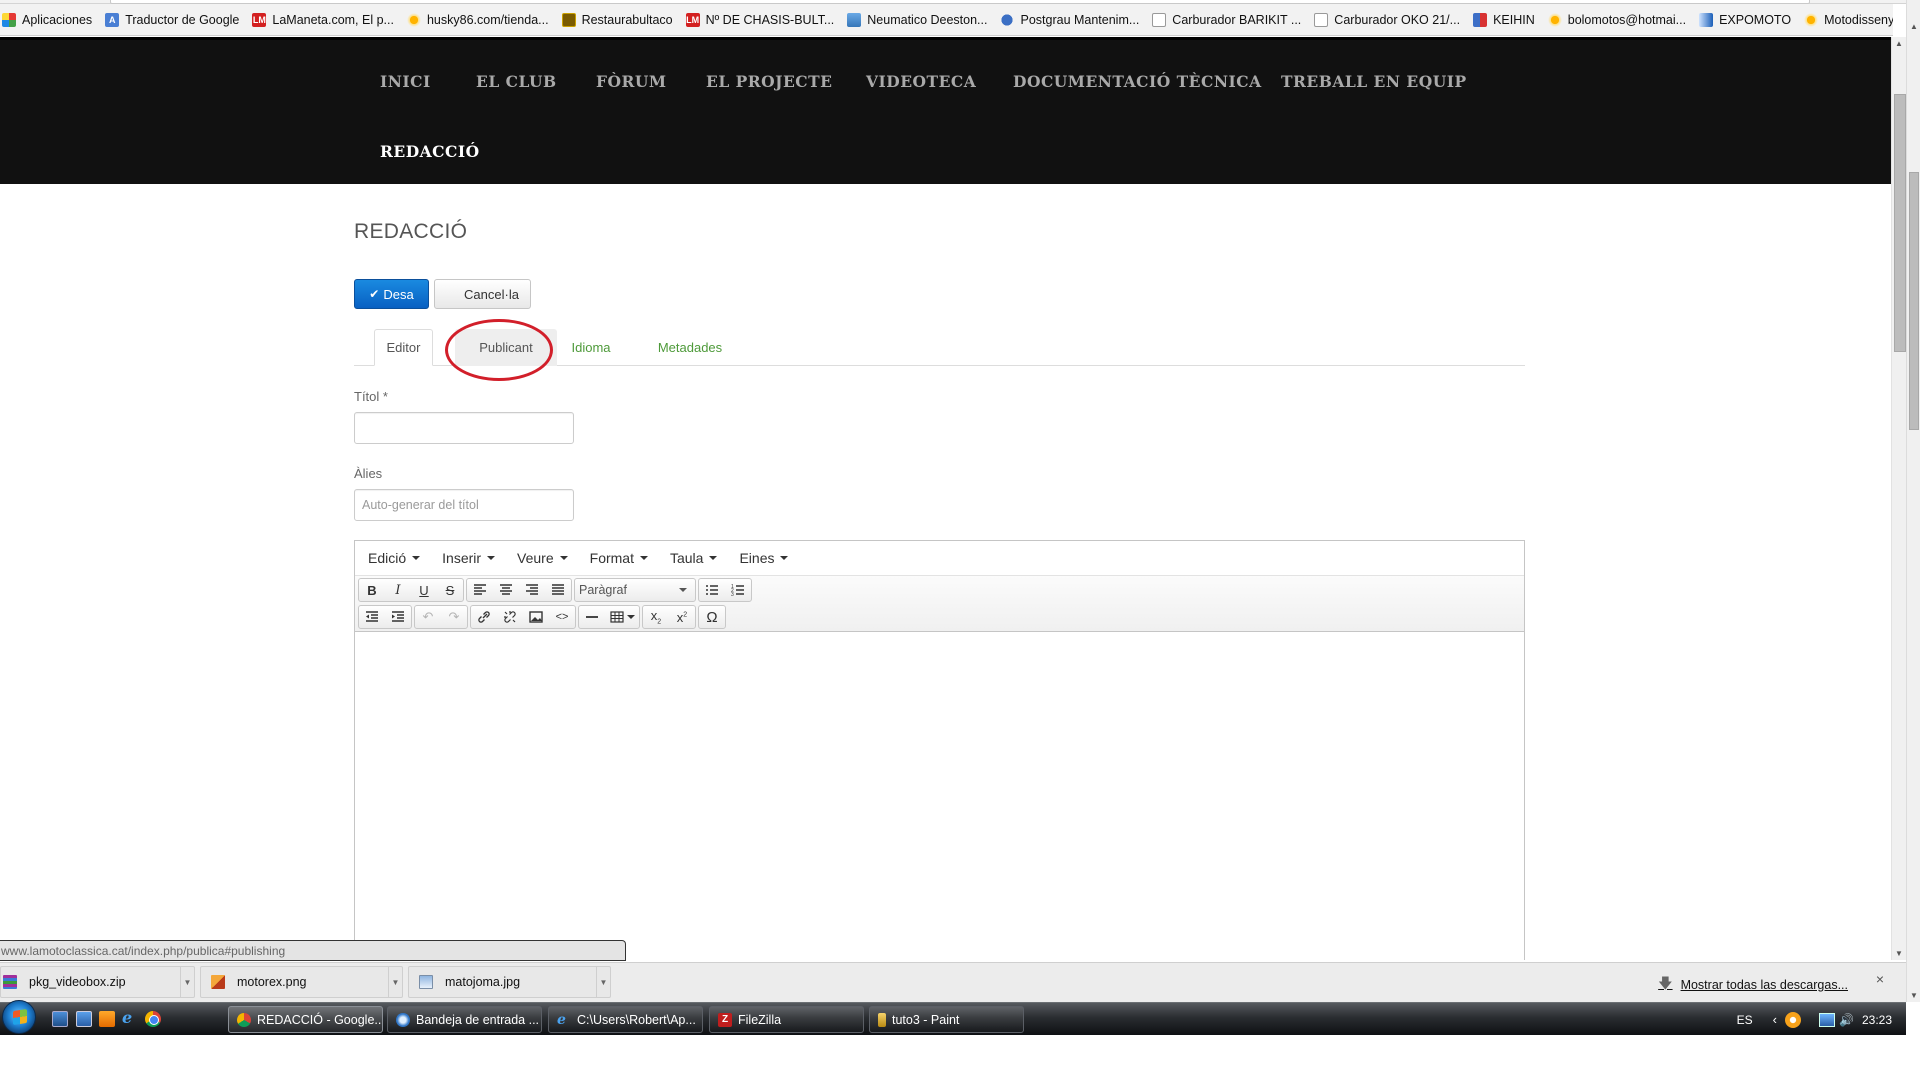 The width and height of the screenshot is (1920, 1080). What do you see at coordinates (617, 19) in the screenshot?
I see `bookmark-restaurabultaco: Restaurabultaco` at bounding box center [617, 19].